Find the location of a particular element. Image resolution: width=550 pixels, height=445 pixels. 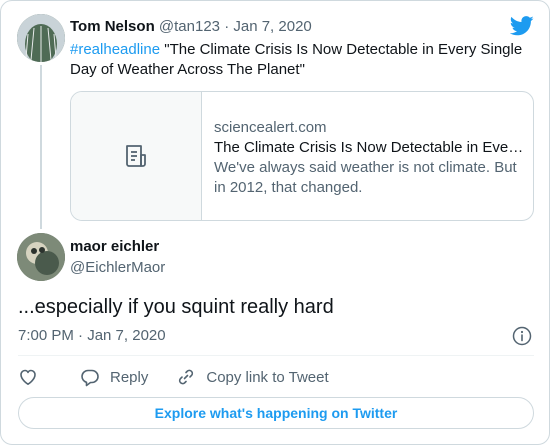

author-handle: @tan123 is located at coordinates (189, 26).